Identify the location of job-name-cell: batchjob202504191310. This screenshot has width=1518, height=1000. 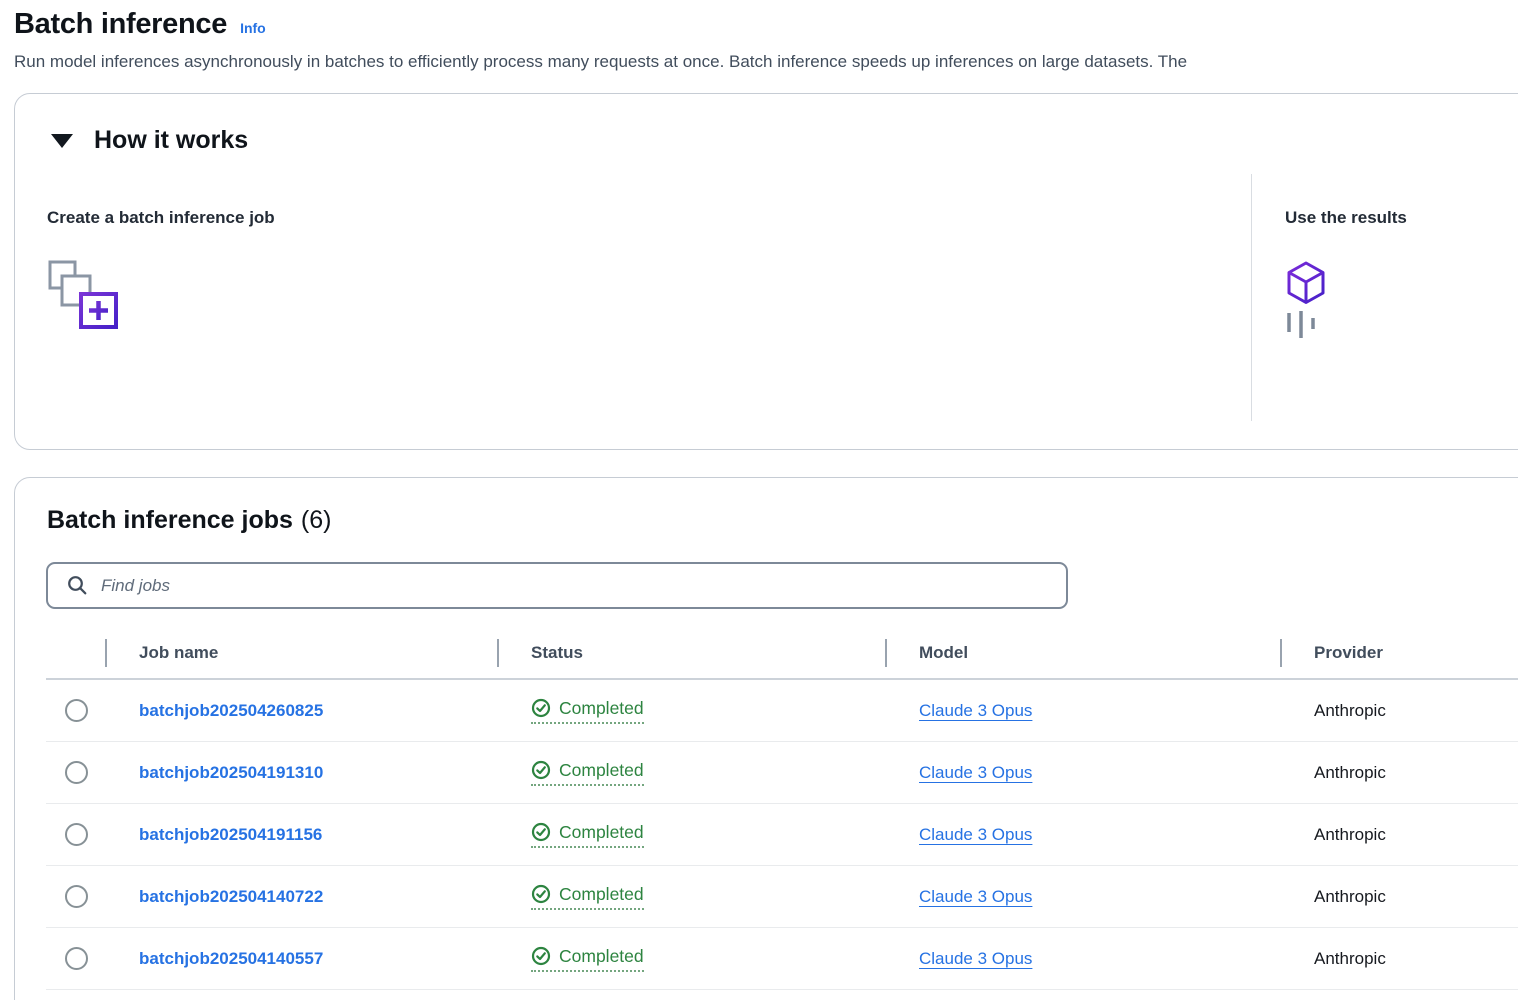
(302, 773).